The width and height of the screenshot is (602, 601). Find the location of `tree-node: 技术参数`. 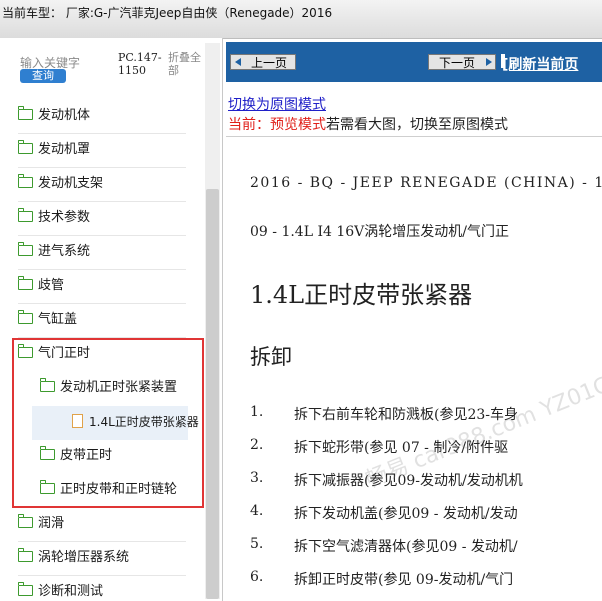

tree-node: 技术参数 is located at coordinates (54, 218).